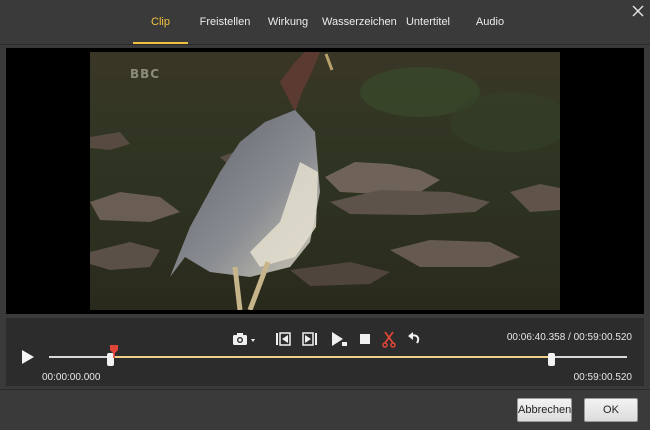 The image size is (650, 430). Describe the element at coordinates (490, 30) in the screenshot. I see `tab-audio: Audio` at that location.